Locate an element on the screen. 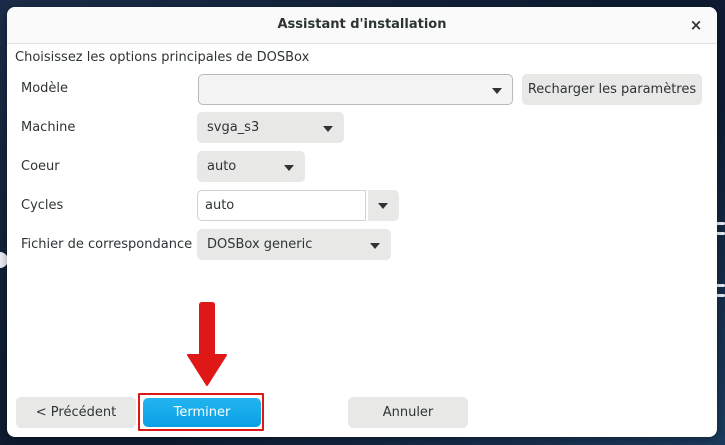 The height and width of the screenshot is (445, 725). core-label: Coeur is located at coordinates (40, 166).